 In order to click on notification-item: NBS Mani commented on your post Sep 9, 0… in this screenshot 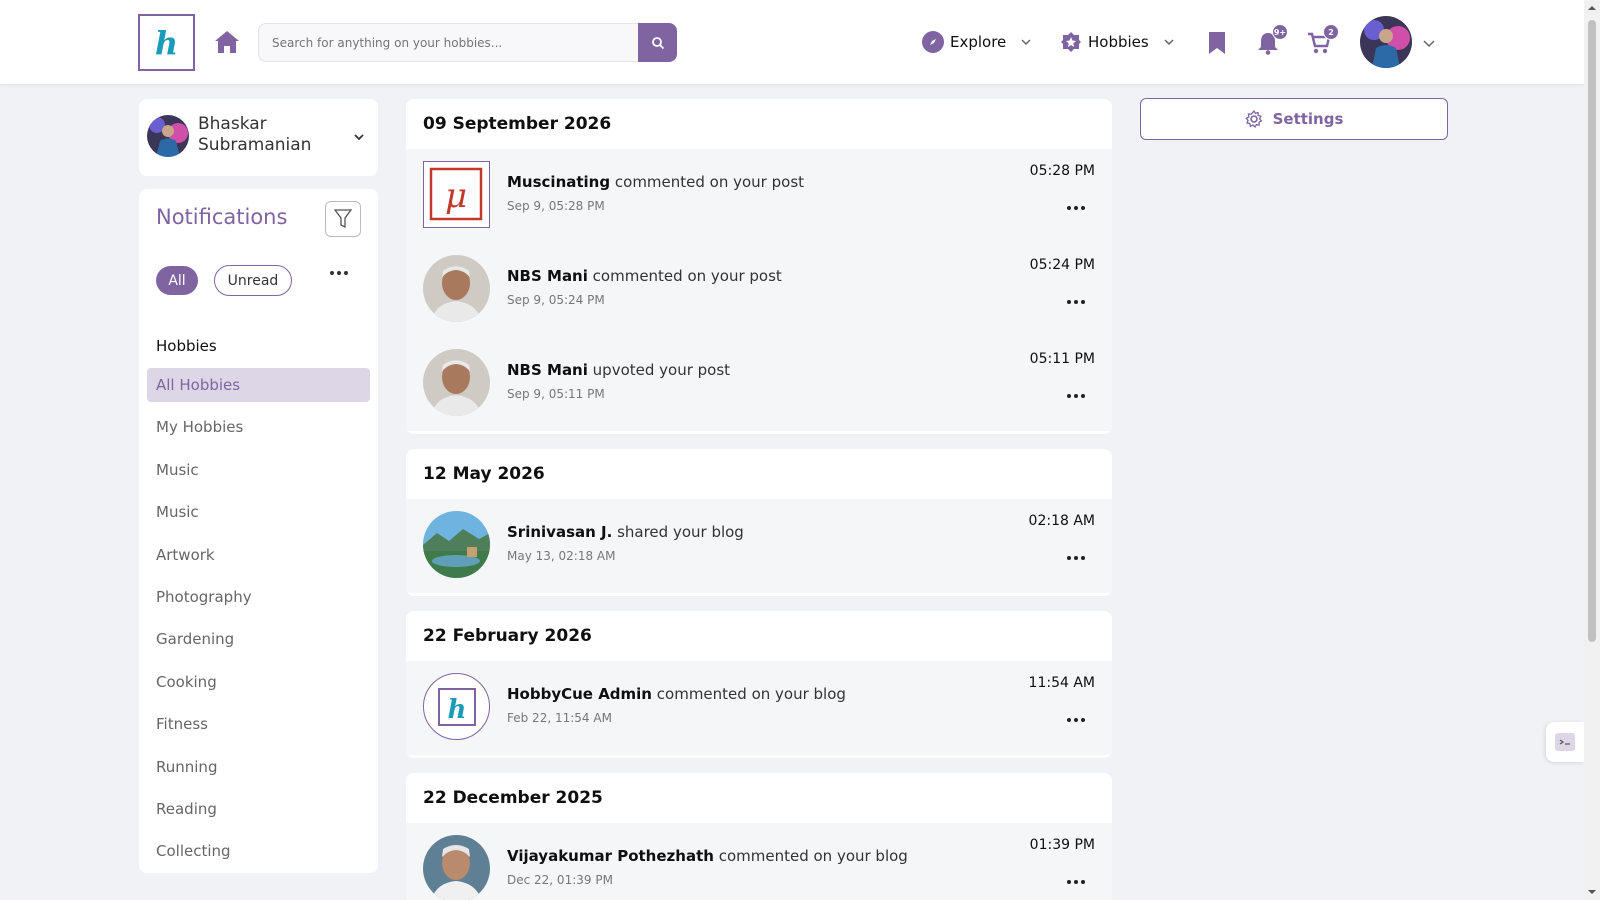, I will do `click(759, 290)`.